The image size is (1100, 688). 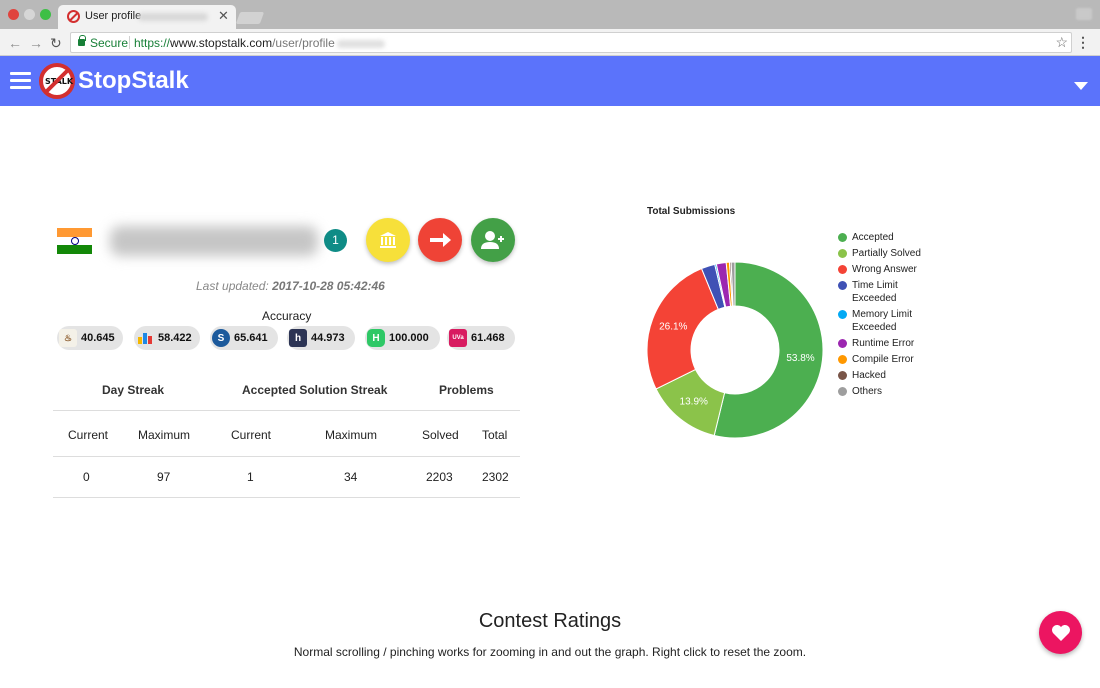 I want to click on day-streak-header: Day Streak, so click(x=133, y=390).